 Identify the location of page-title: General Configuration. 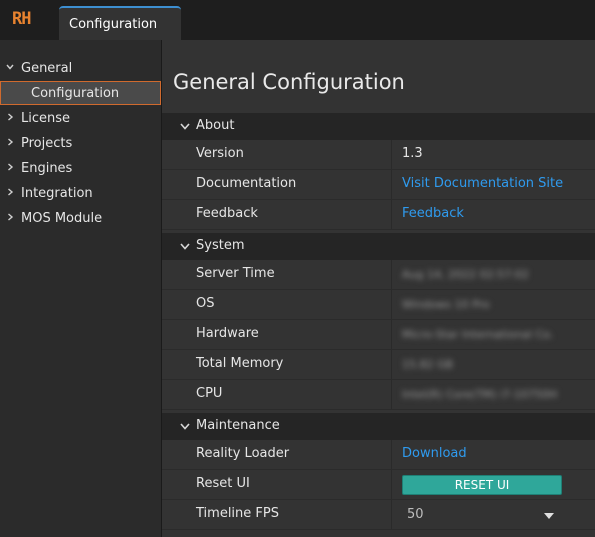
(289, 82).